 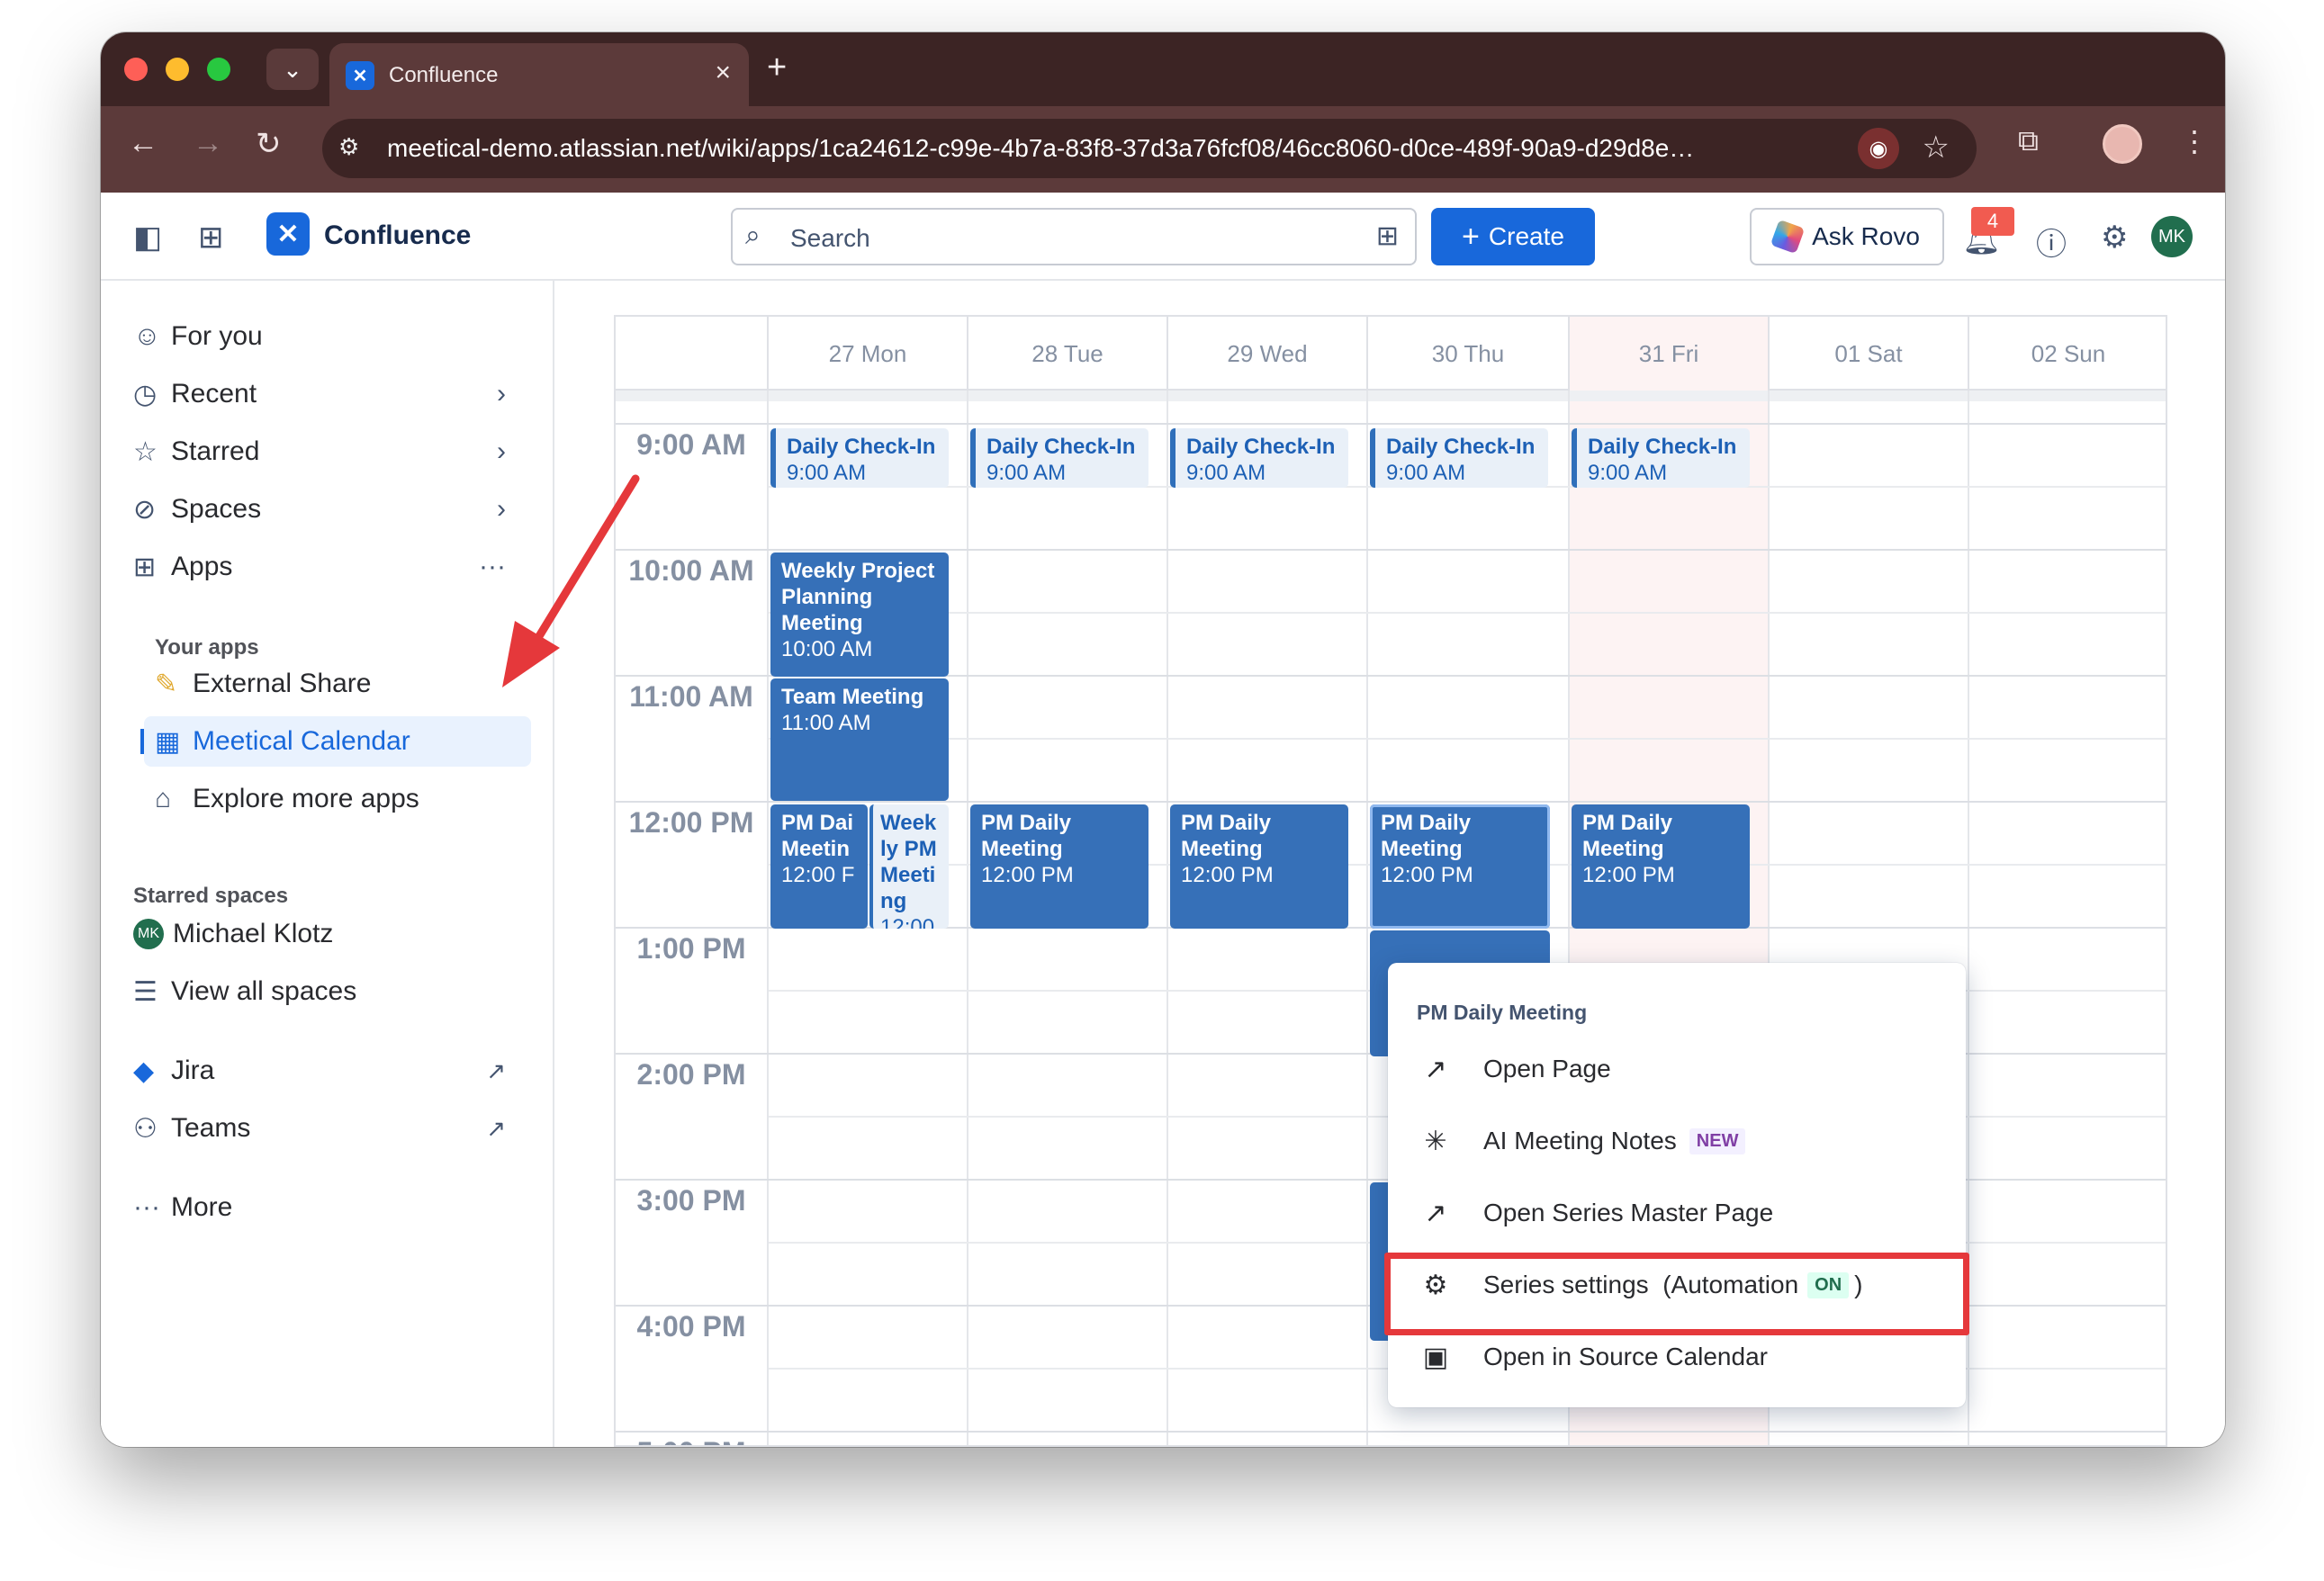 What do you see at coordinates (148, 934) in the screenshot?
I see `space-avatar: MK` at bounding box center [148, 934].